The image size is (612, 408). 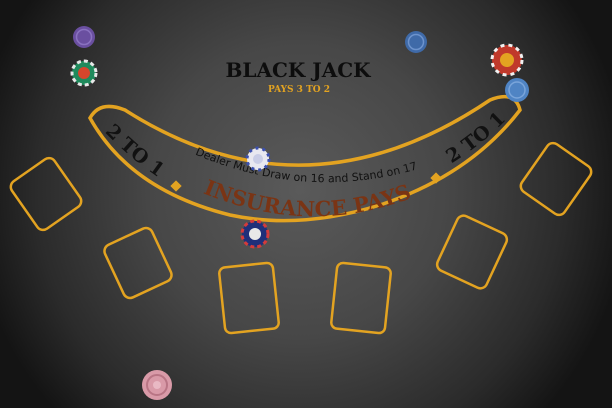 I want to click on navy-chip, so click(x=255, y=234).